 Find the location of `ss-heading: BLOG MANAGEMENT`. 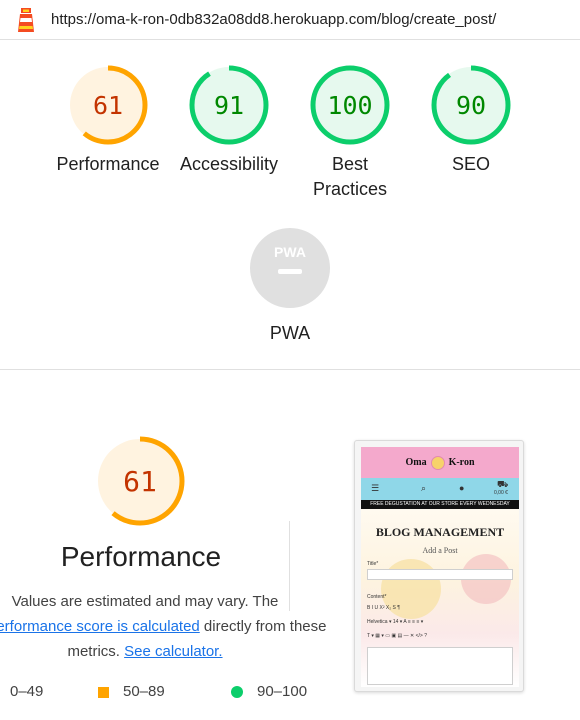

ss-heading: BLOG MANAGEMENT is located at coordinates (440, 532).